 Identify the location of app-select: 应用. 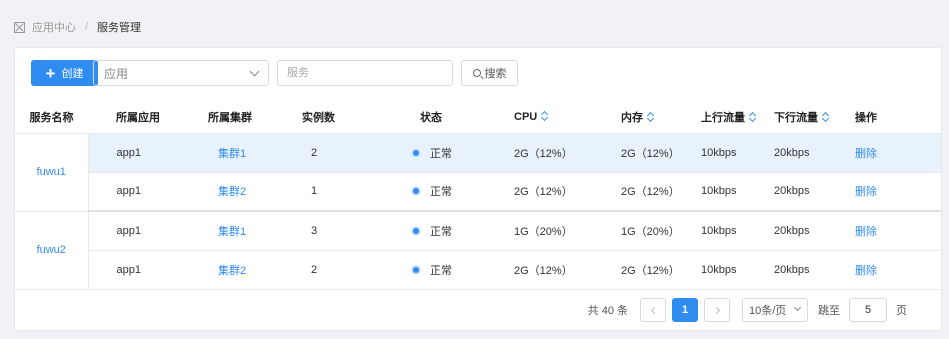
(181, 73).